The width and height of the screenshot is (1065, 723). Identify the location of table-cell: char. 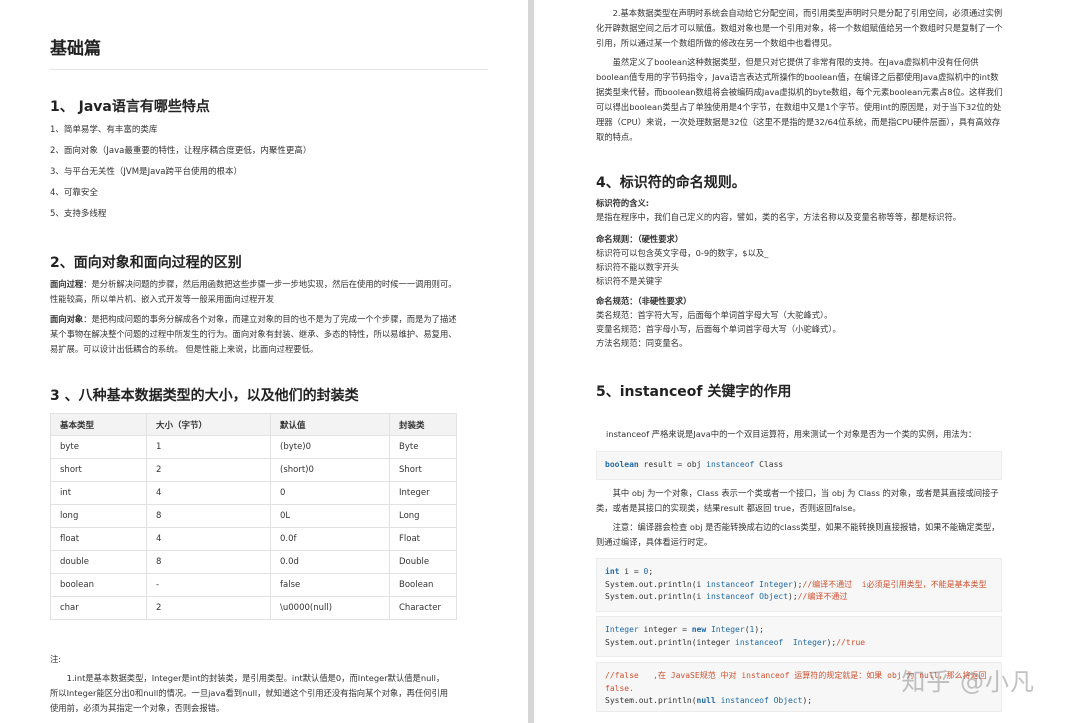
(98, 608).